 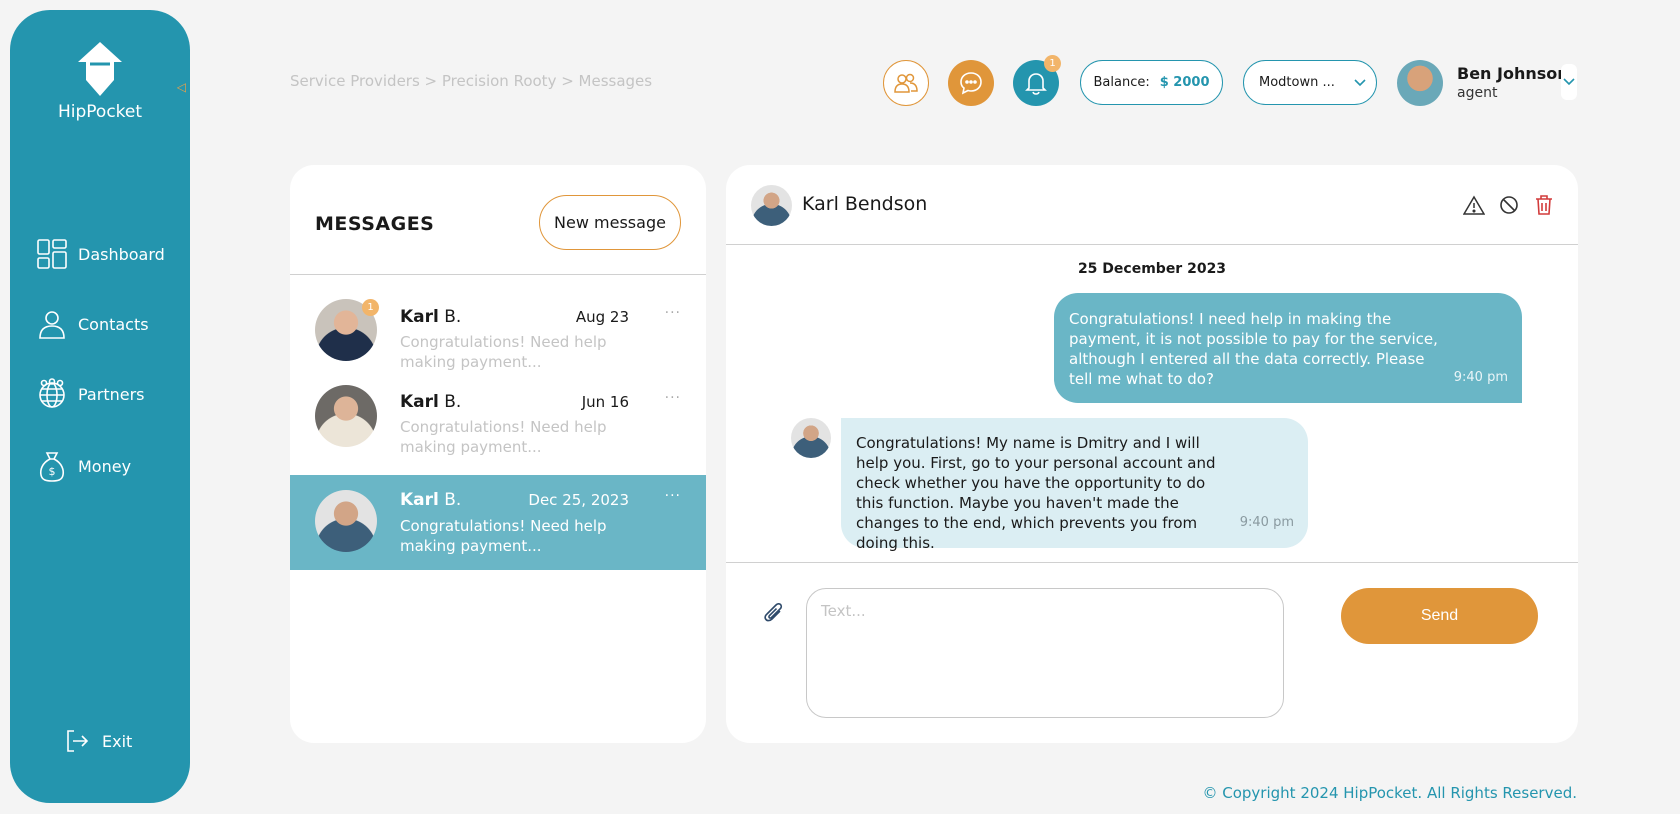 I want to click on partners-icon, so click(x=52, y=393).